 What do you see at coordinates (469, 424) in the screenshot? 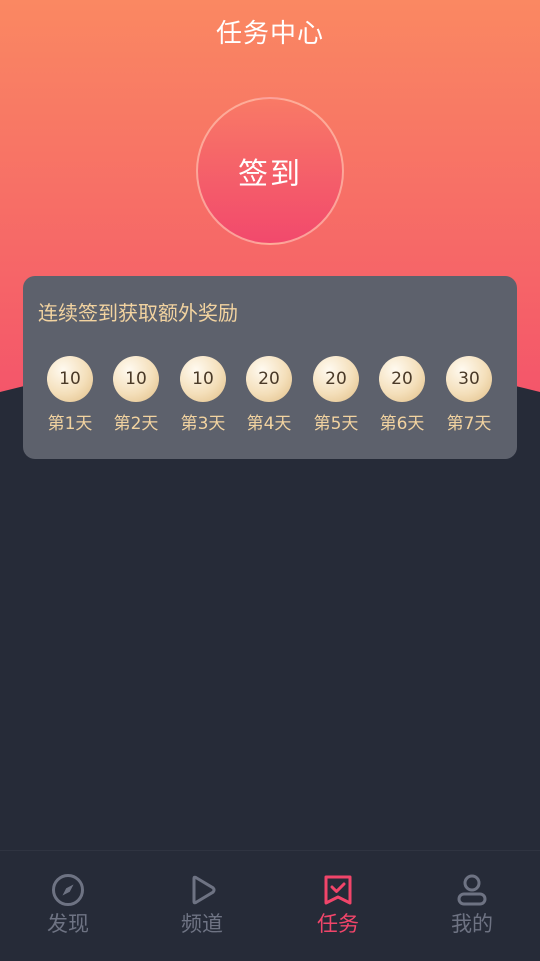
I see `day-label: 第7天` at bounding box center [469, 424].